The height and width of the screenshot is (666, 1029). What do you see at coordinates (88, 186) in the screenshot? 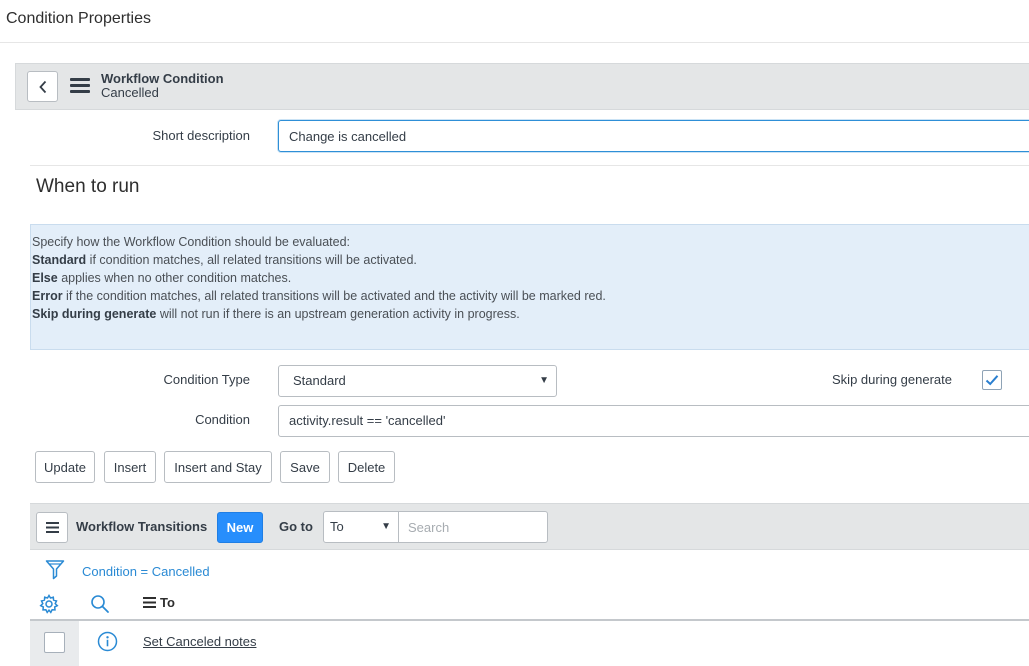
I see `when-to-run-heading: When to run` at bounding box center [88, 186].